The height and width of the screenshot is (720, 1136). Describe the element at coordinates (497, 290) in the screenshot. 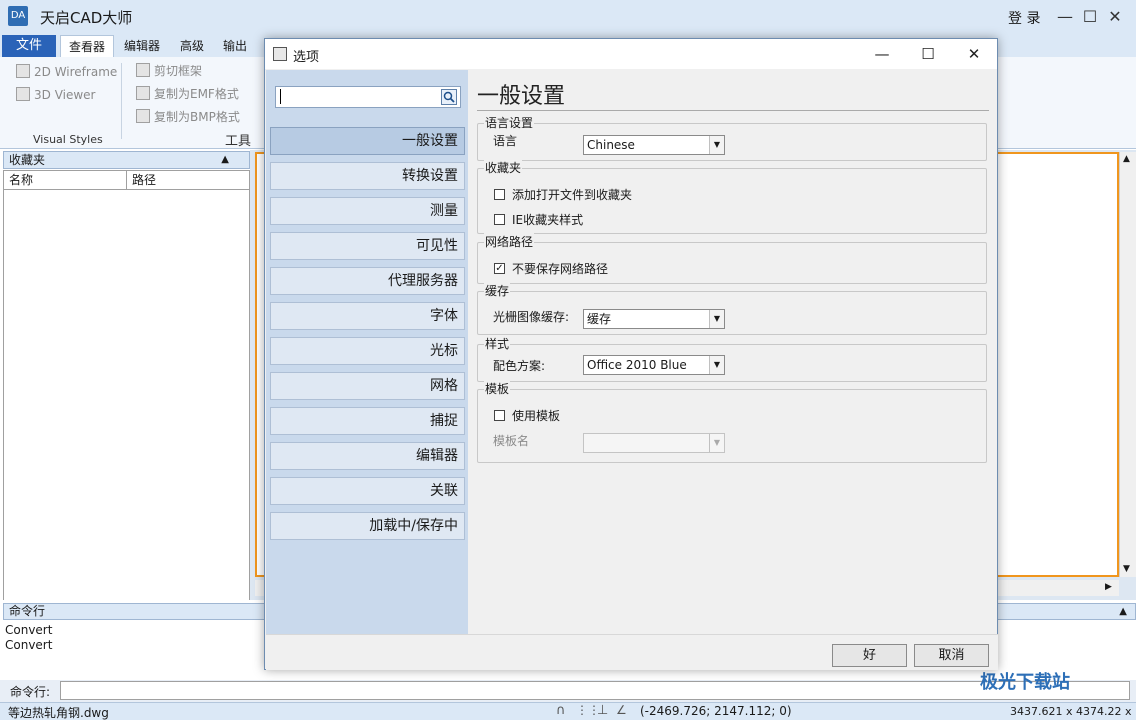

I see `group-cache-label: 缓存` at that location.